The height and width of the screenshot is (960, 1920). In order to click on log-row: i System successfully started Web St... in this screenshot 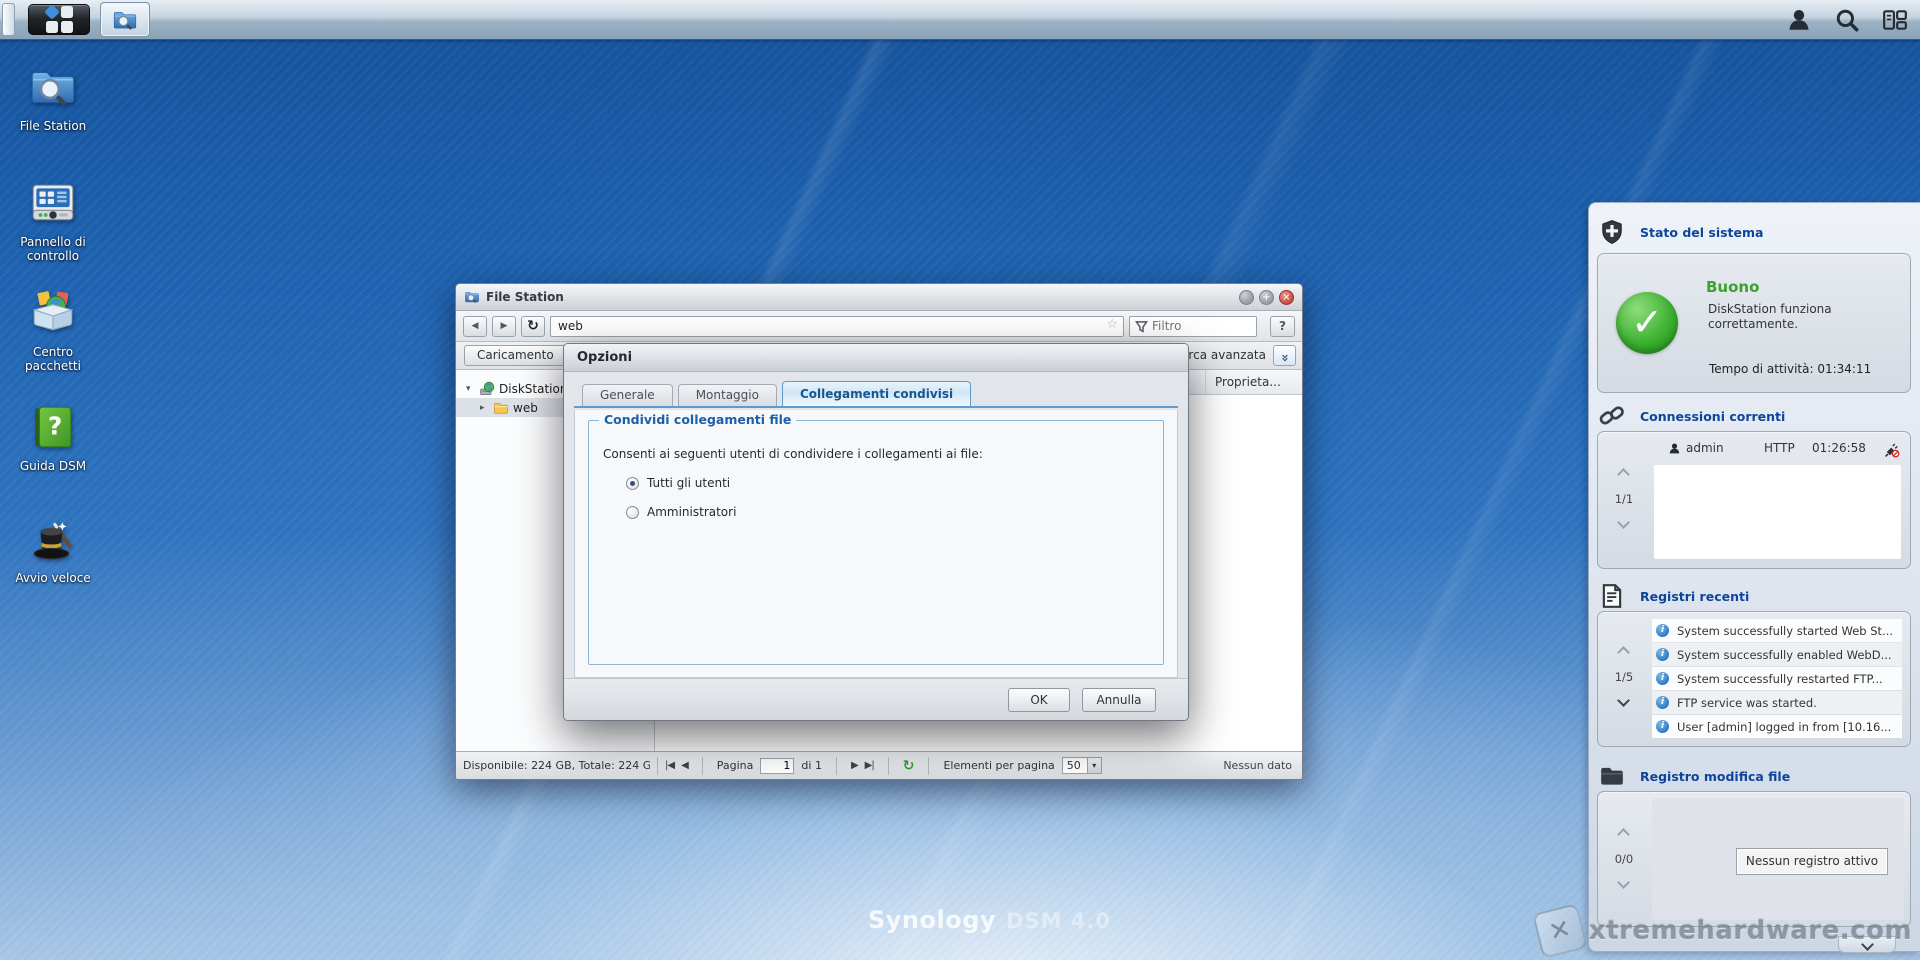, I will do `click(1777, 630)`.